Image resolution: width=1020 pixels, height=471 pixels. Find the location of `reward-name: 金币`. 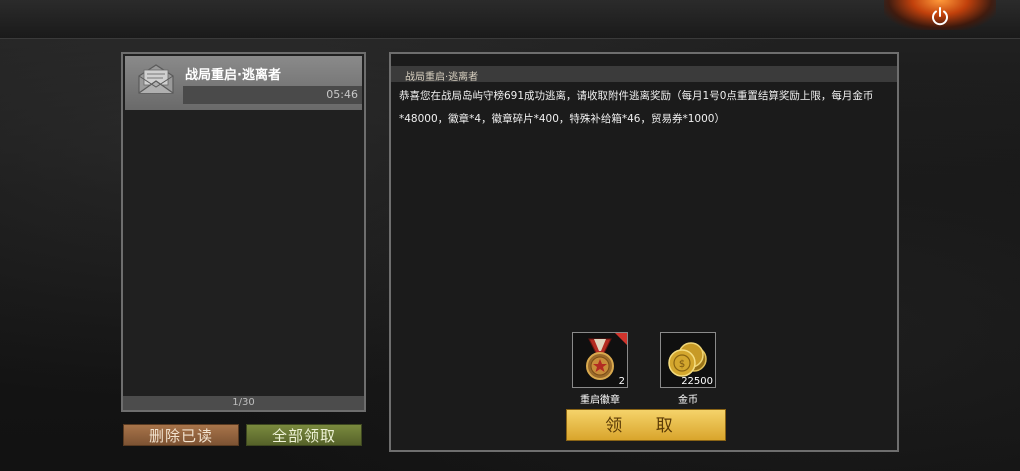

reward-name: 金币 is located at coordinates (688, 400).